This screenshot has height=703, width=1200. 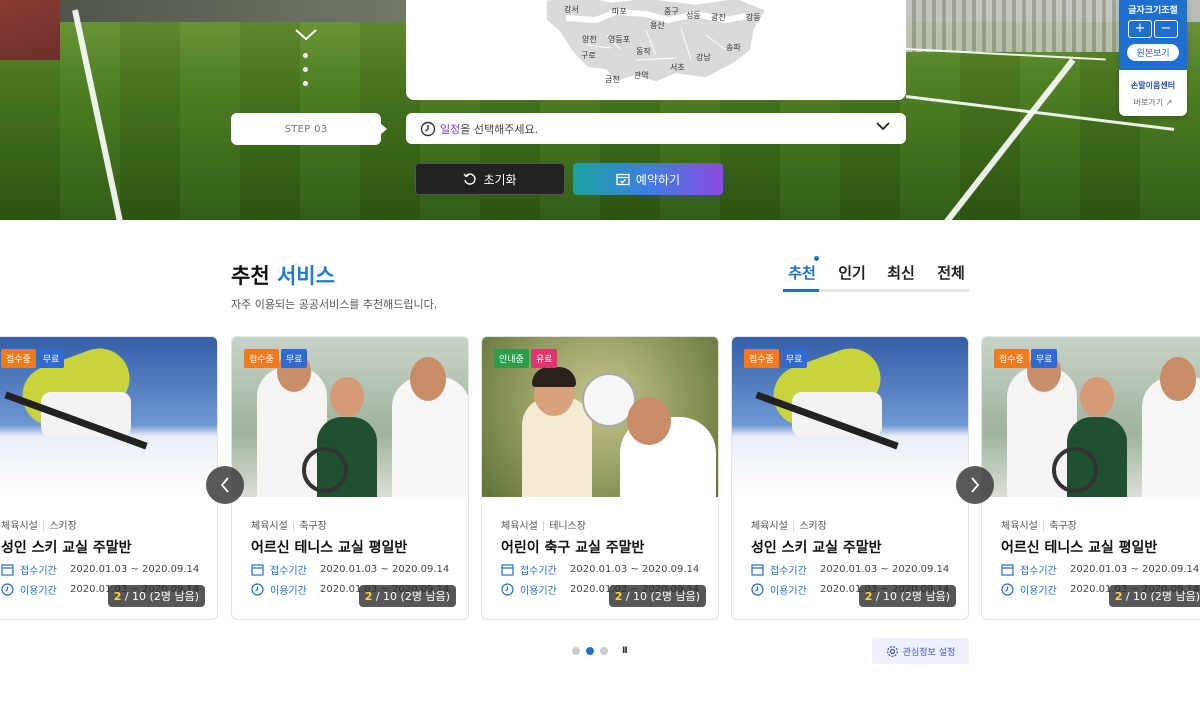 What do you see at coordinates (500, 179) in the screenshot?
I see `reset-label: 초기화` at bounding box center [500, 179].